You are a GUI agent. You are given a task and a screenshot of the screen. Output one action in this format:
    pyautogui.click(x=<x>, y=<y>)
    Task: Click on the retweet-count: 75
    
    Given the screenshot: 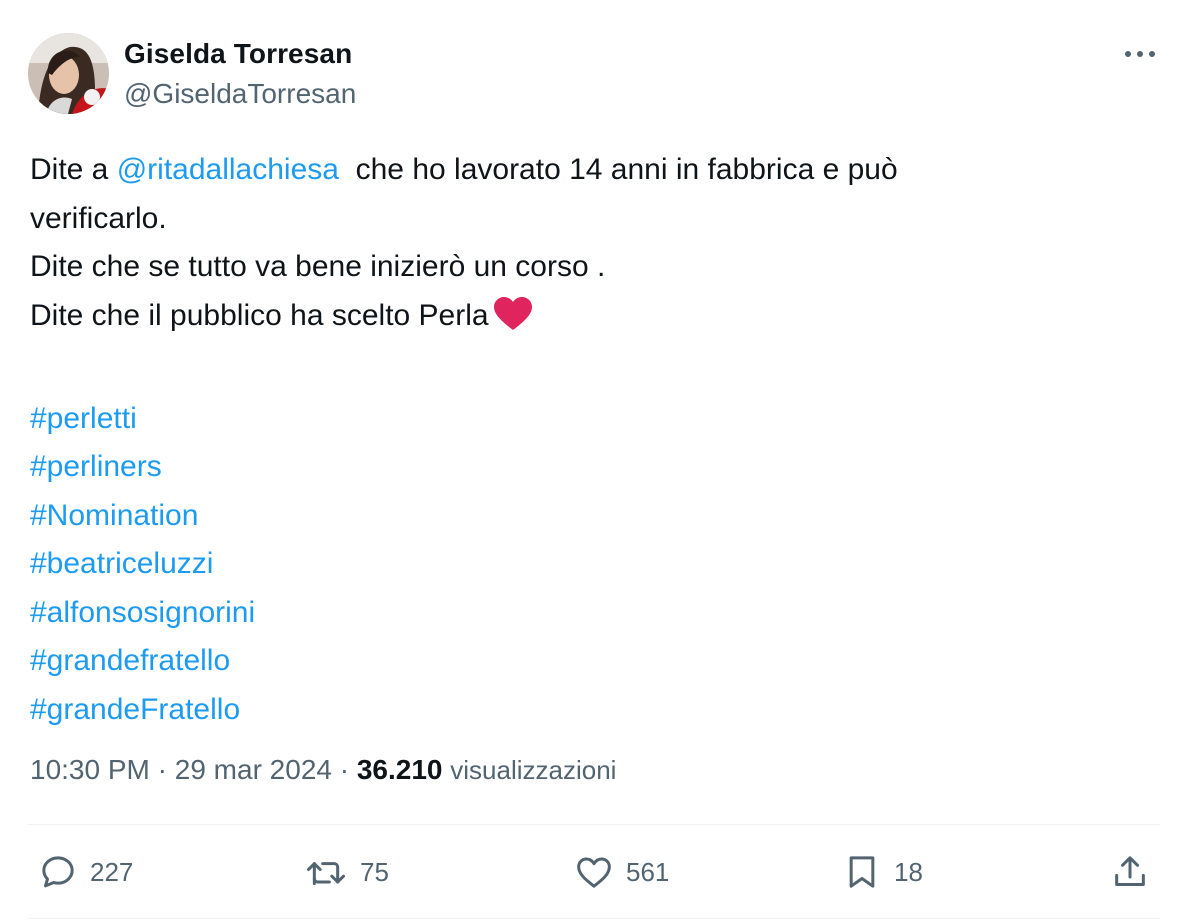 What is the action you would take?
    pyautogui.click(x=374, y=871)
    